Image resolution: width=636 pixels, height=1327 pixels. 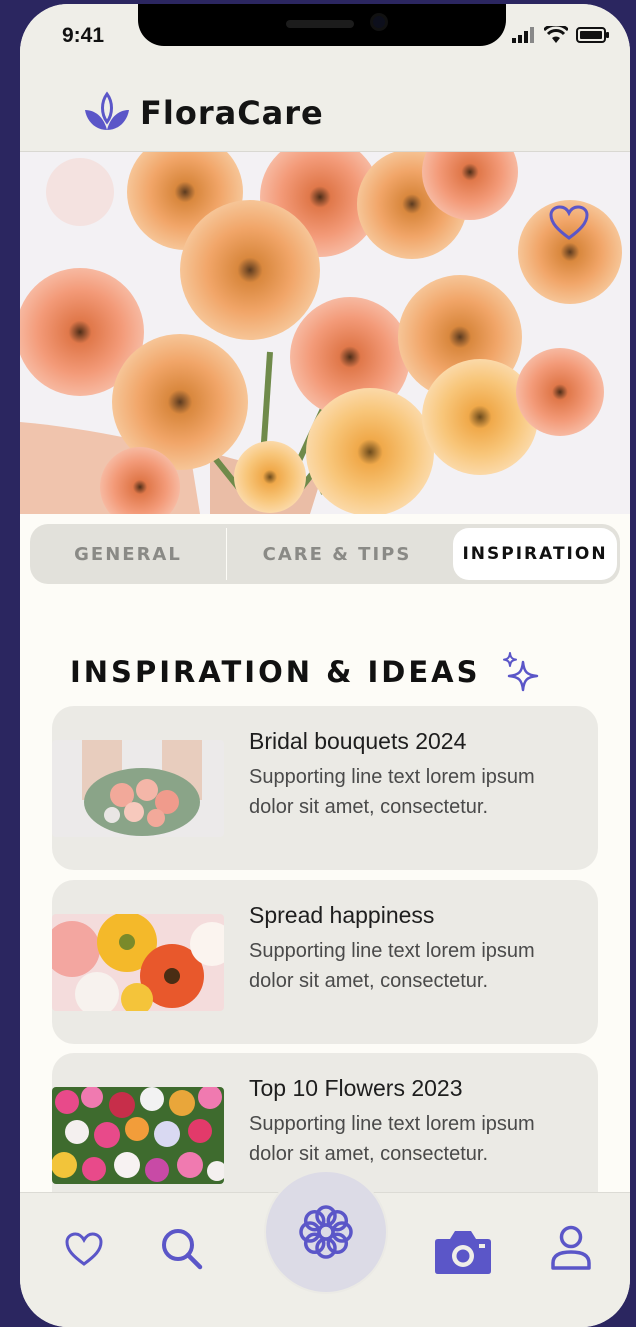 I want to click on section-header: INSPIRATION & IDEAS, so click(x=305, y=672).